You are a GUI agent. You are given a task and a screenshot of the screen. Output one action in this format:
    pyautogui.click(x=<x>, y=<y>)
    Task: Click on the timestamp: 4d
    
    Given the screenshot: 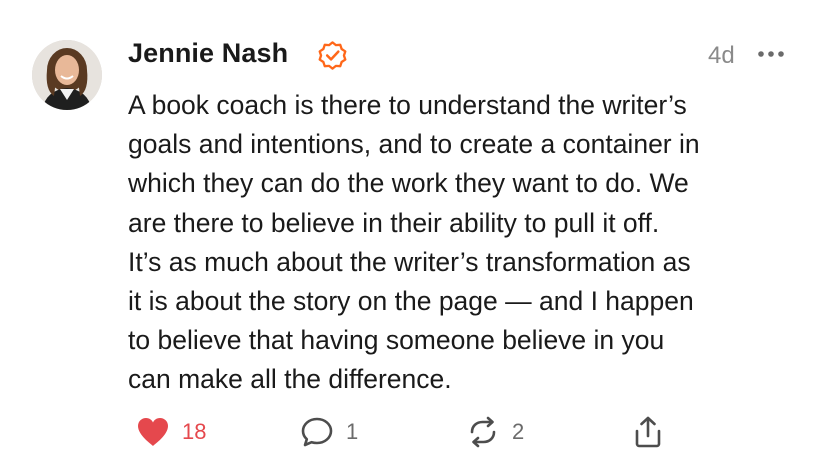 What is the action you would take?
    pyautogui.click(x=721, y=55)
    